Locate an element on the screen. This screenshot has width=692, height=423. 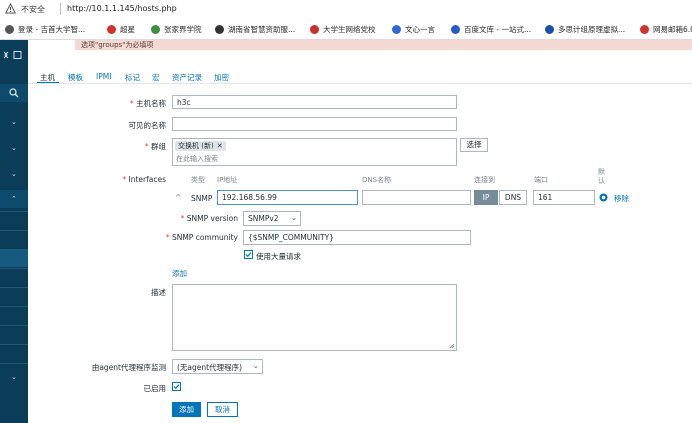
groups-select-button: 选择 is located at coordinates (474, 145).